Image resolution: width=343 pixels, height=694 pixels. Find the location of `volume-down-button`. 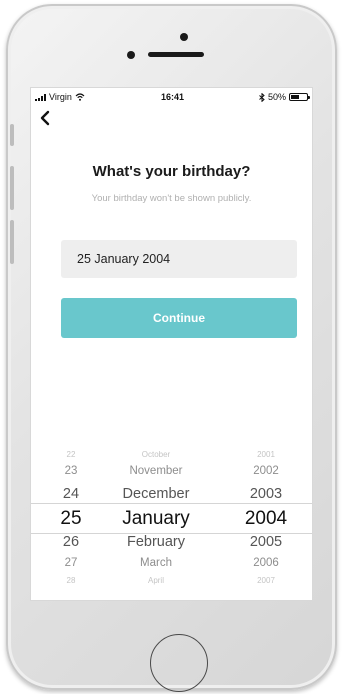

volume-down-button is located at coordinates (12, 242).